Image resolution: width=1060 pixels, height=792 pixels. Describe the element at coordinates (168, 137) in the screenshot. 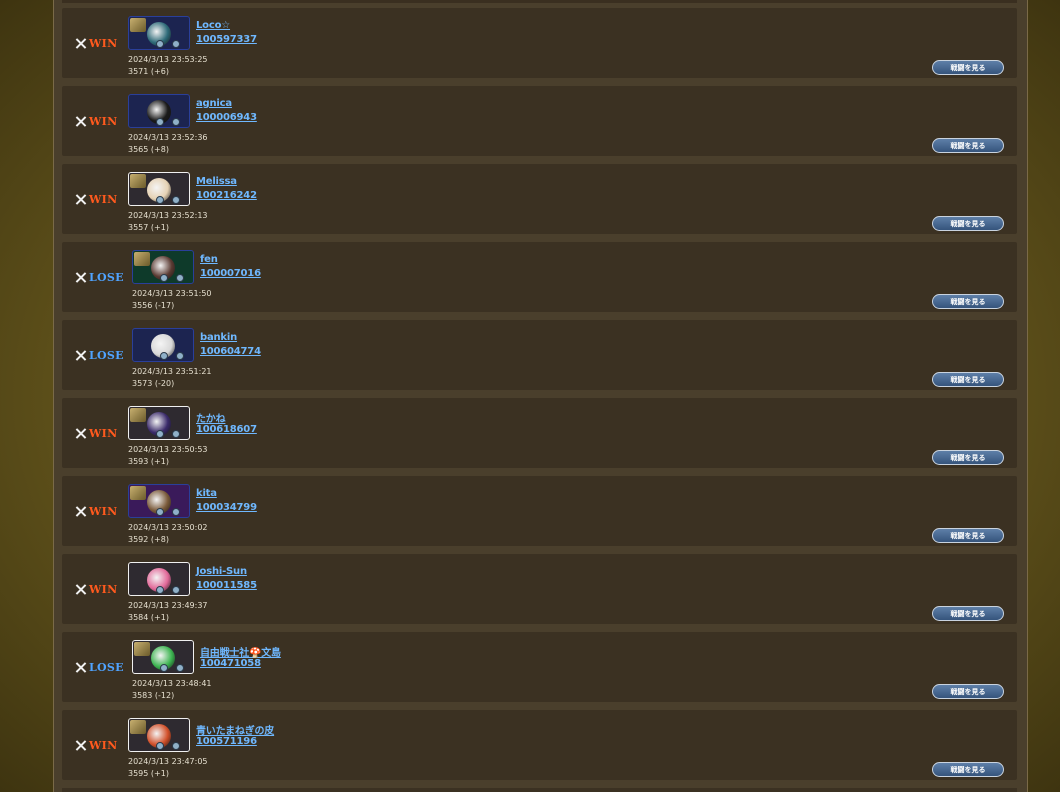

I see `battle-timestamp: 2024/3/13 23:52:36` at that location.